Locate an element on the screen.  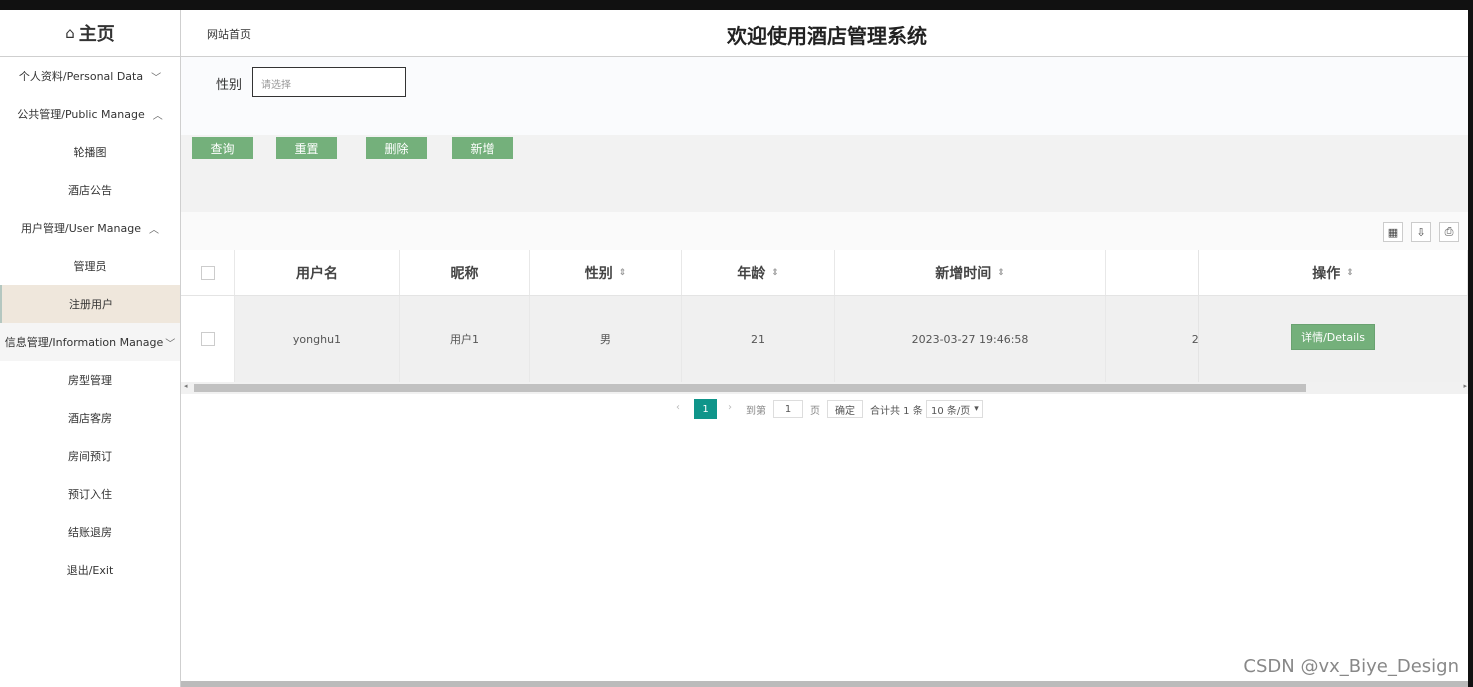
menu-item-label: 轮播图 is located at coordinates (90, 152).